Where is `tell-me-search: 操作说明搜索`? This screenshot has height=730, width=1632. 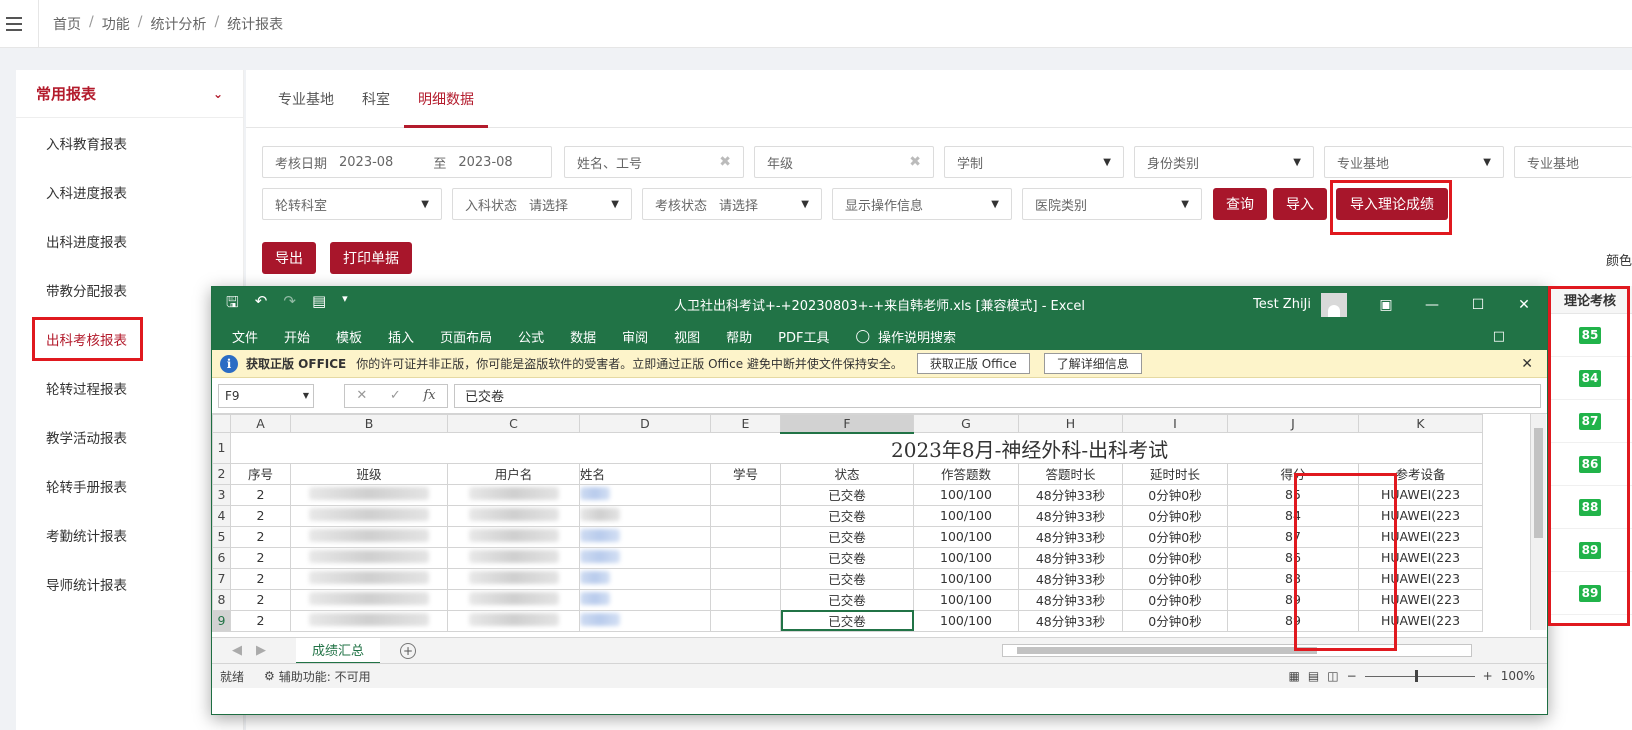 tell-me-search: 操作说明搜索 is located at coordinates (917, 336).